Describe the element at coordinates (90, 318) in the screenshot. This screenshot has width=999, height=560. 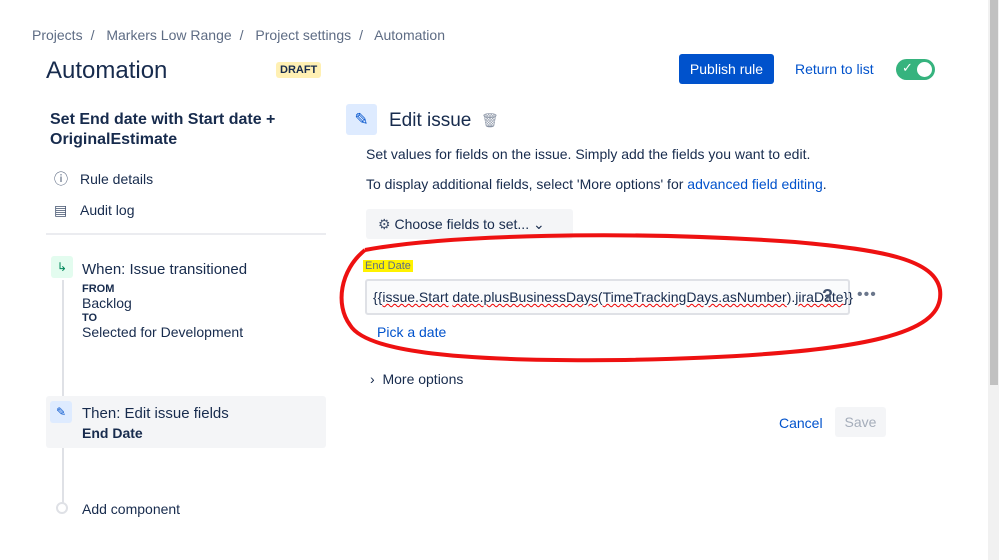
I see `to-label: TO` at that location.